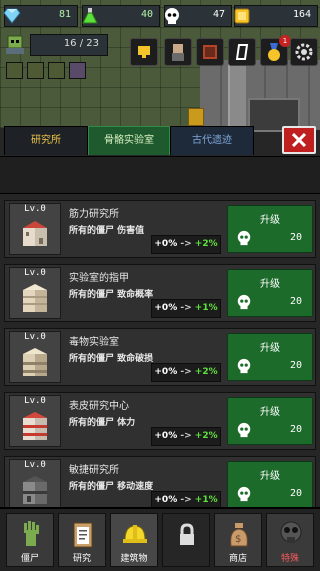 This screenshot has width=320, height=571. I want to click on tab-bar: 研究所 骨骼实验室 古代遗迹, so click(160, 141).